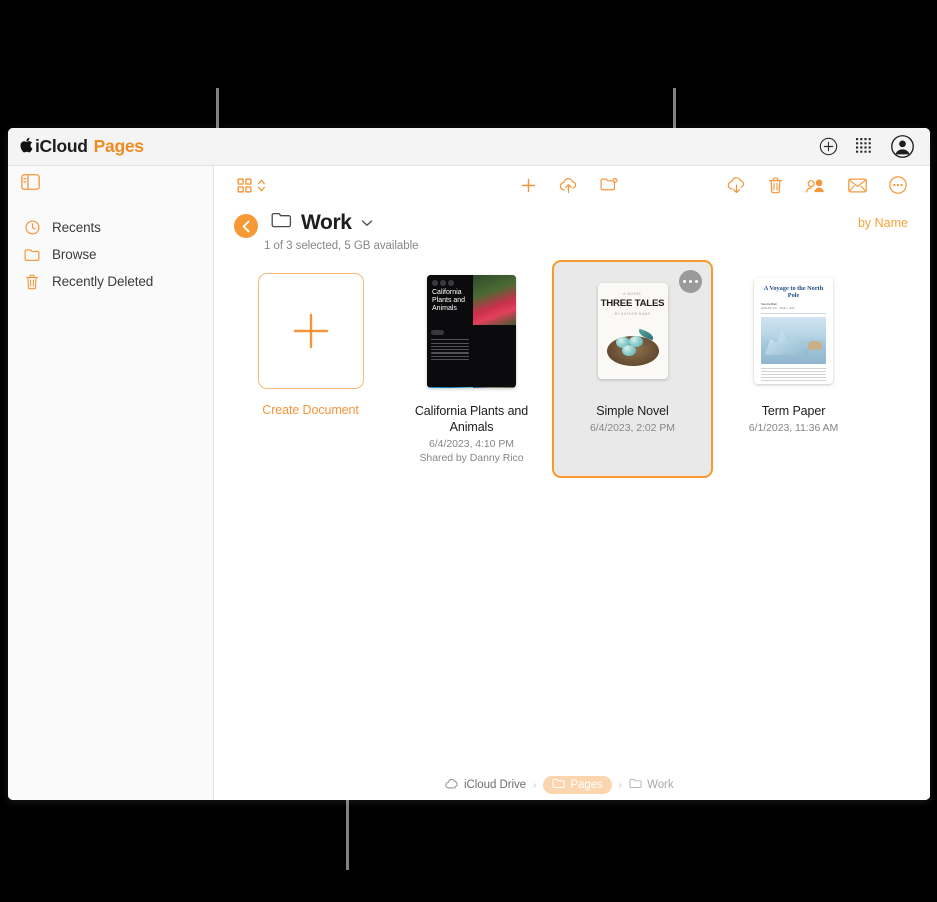 This screenshot has width=937, height=902. Describe the element at coordinates (367, 223) in the screenshot. I see `chevron-down-icon` at that location.